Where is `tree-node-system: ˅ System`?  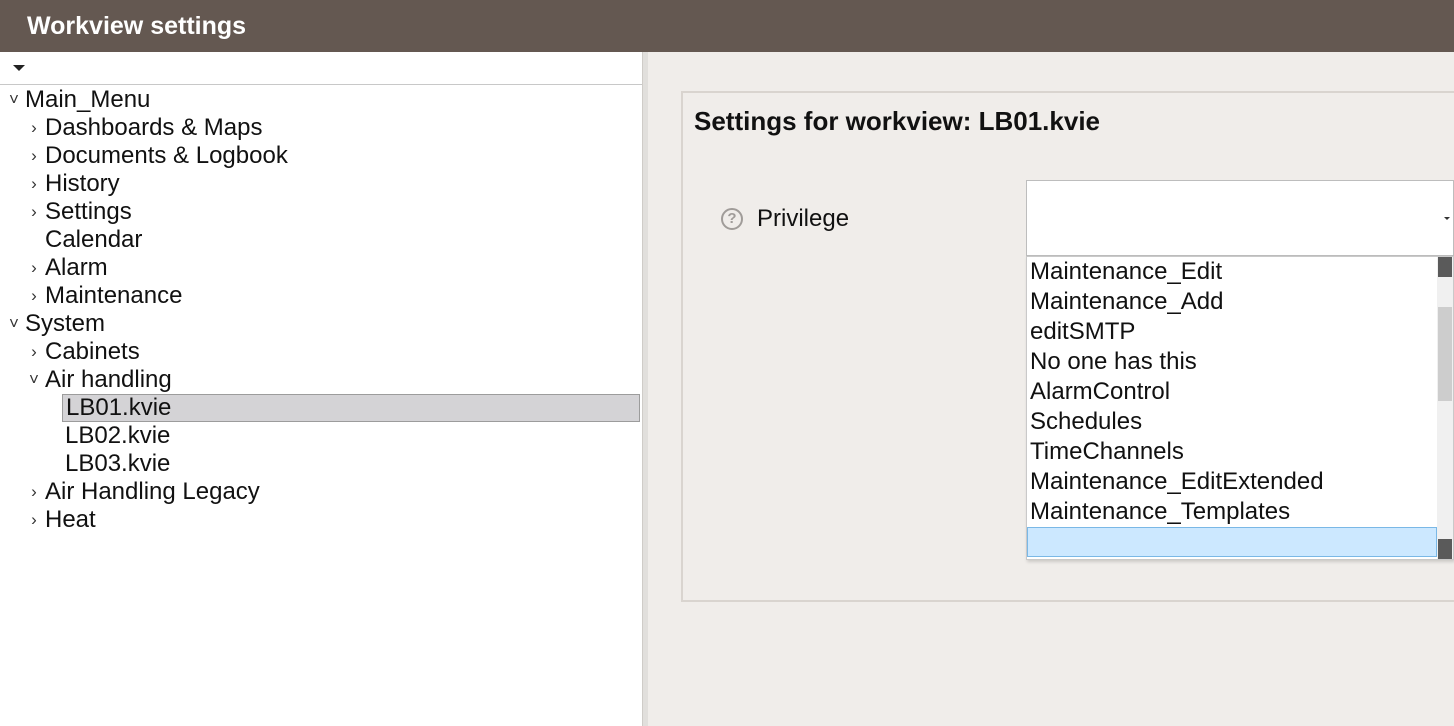
tree-node-system: ˅ System is located at coordinates (57, 324).